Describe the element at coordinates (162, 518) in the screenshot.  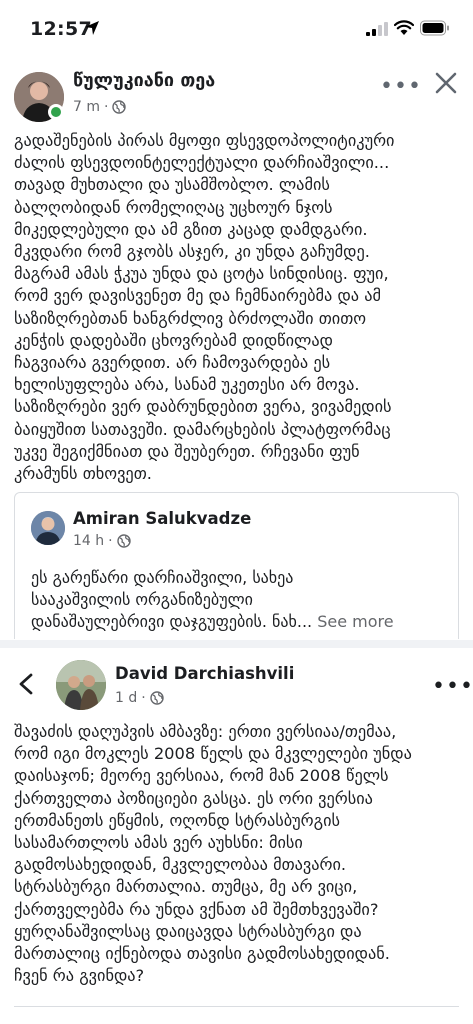
I see `shared-author-name: Amiran Salukvadze` at that location.